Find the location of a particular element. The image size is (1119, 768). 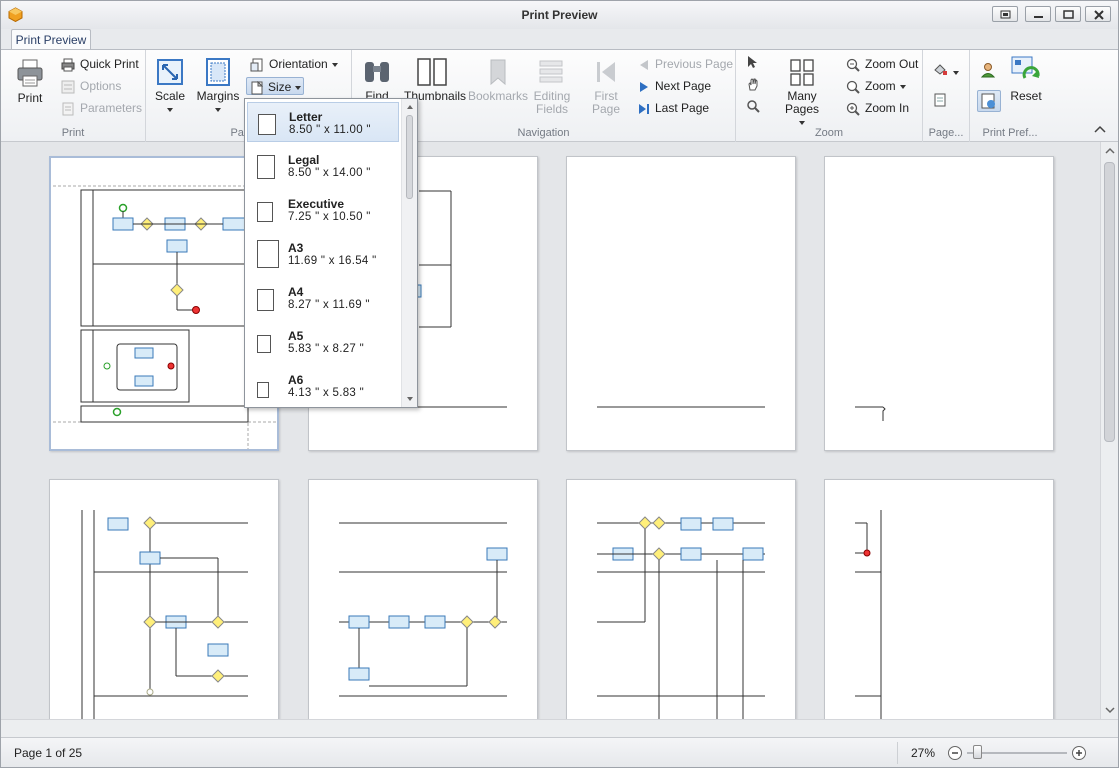

maximize-button is located at coordinates (1068, 14).